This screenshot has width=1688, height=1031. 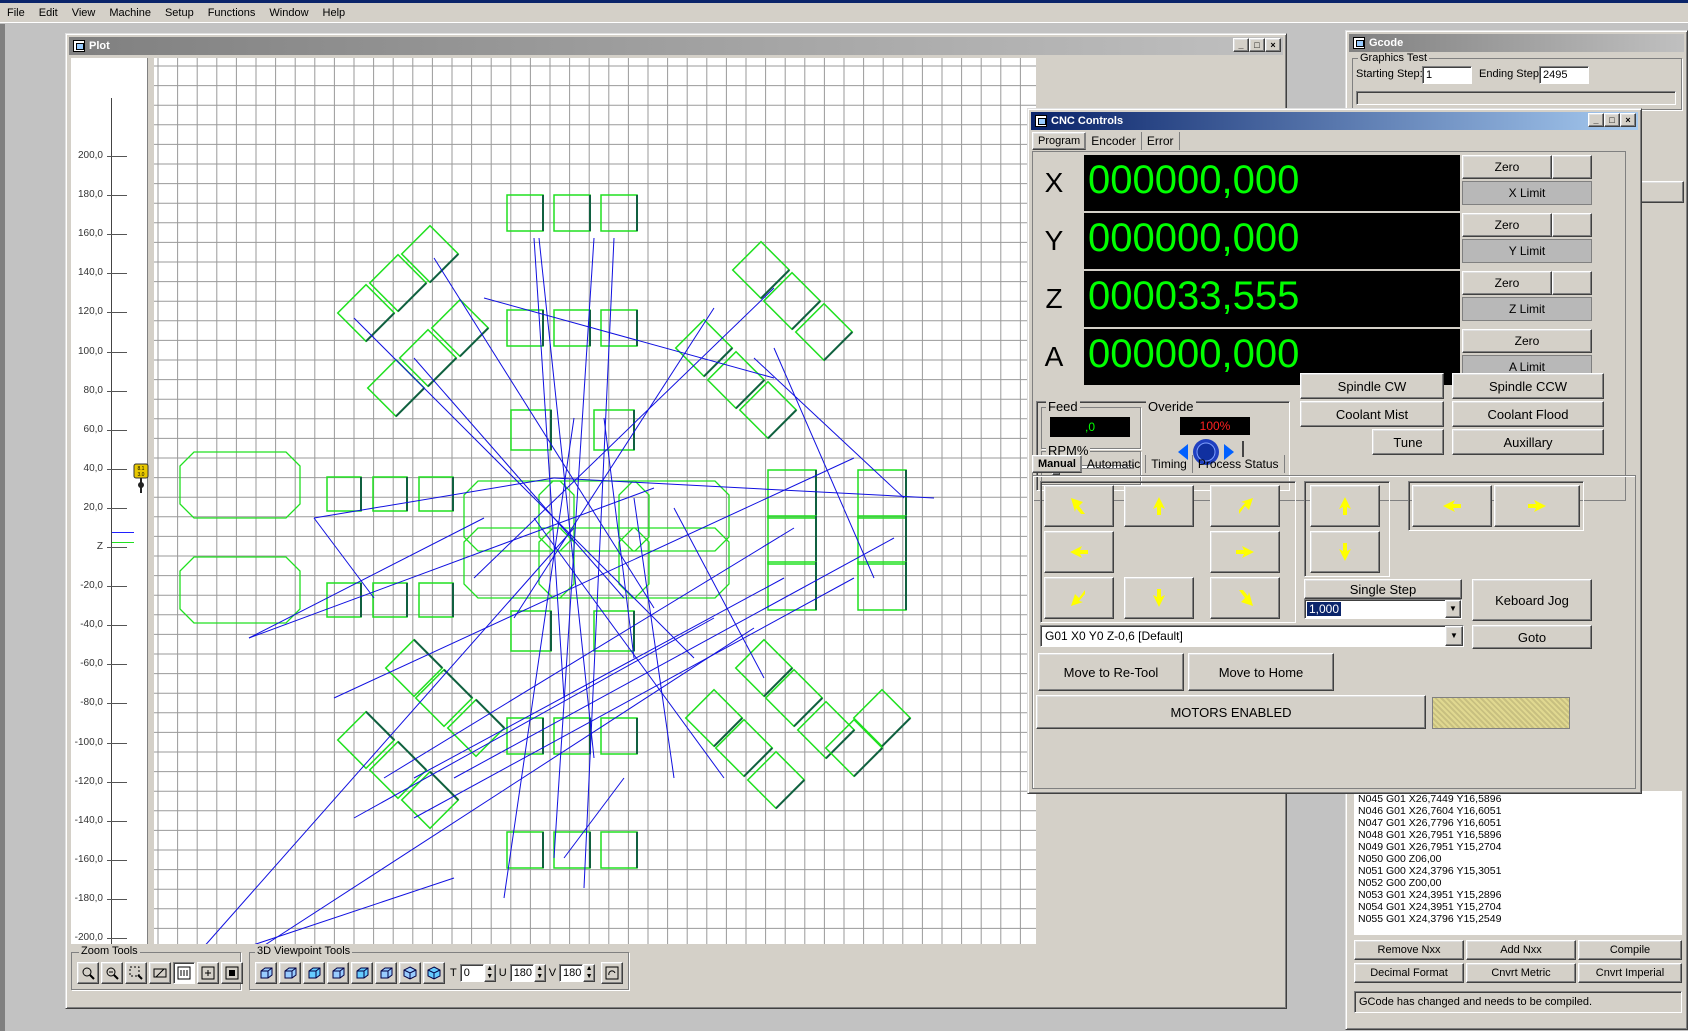 I want to click on jog-down-right-icon, so click(x=1245, y=598).